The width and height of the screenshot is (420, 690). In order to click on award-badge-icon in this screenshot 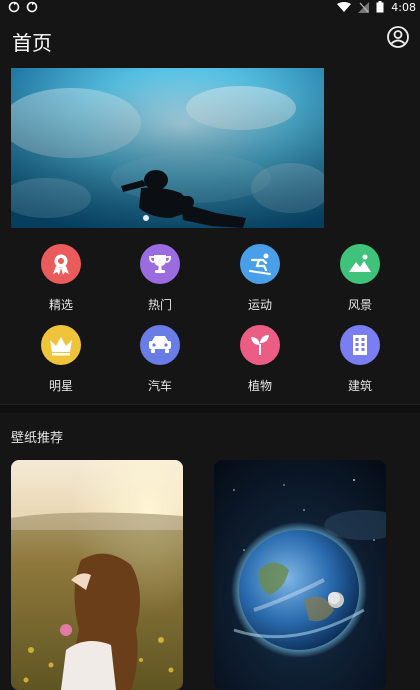, I will do `click(61, 264)`.